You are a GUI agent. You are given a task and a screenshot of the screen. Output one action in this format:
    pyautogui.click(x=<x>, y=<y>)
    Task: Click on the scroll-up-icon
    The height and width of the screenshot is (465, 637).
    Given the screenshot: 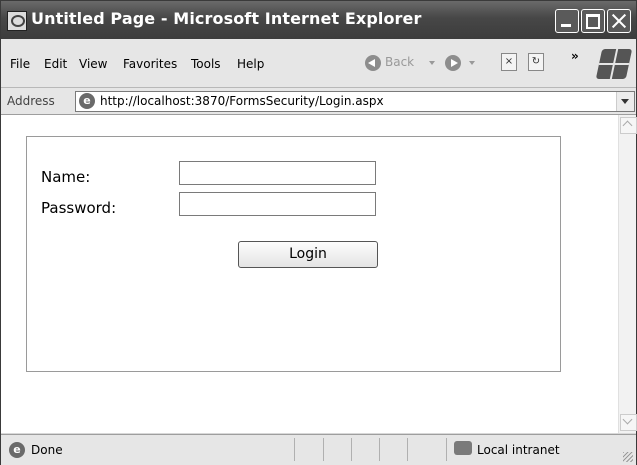 What is the action you would take?
    pyautogui.click(x=628, y=125)
    